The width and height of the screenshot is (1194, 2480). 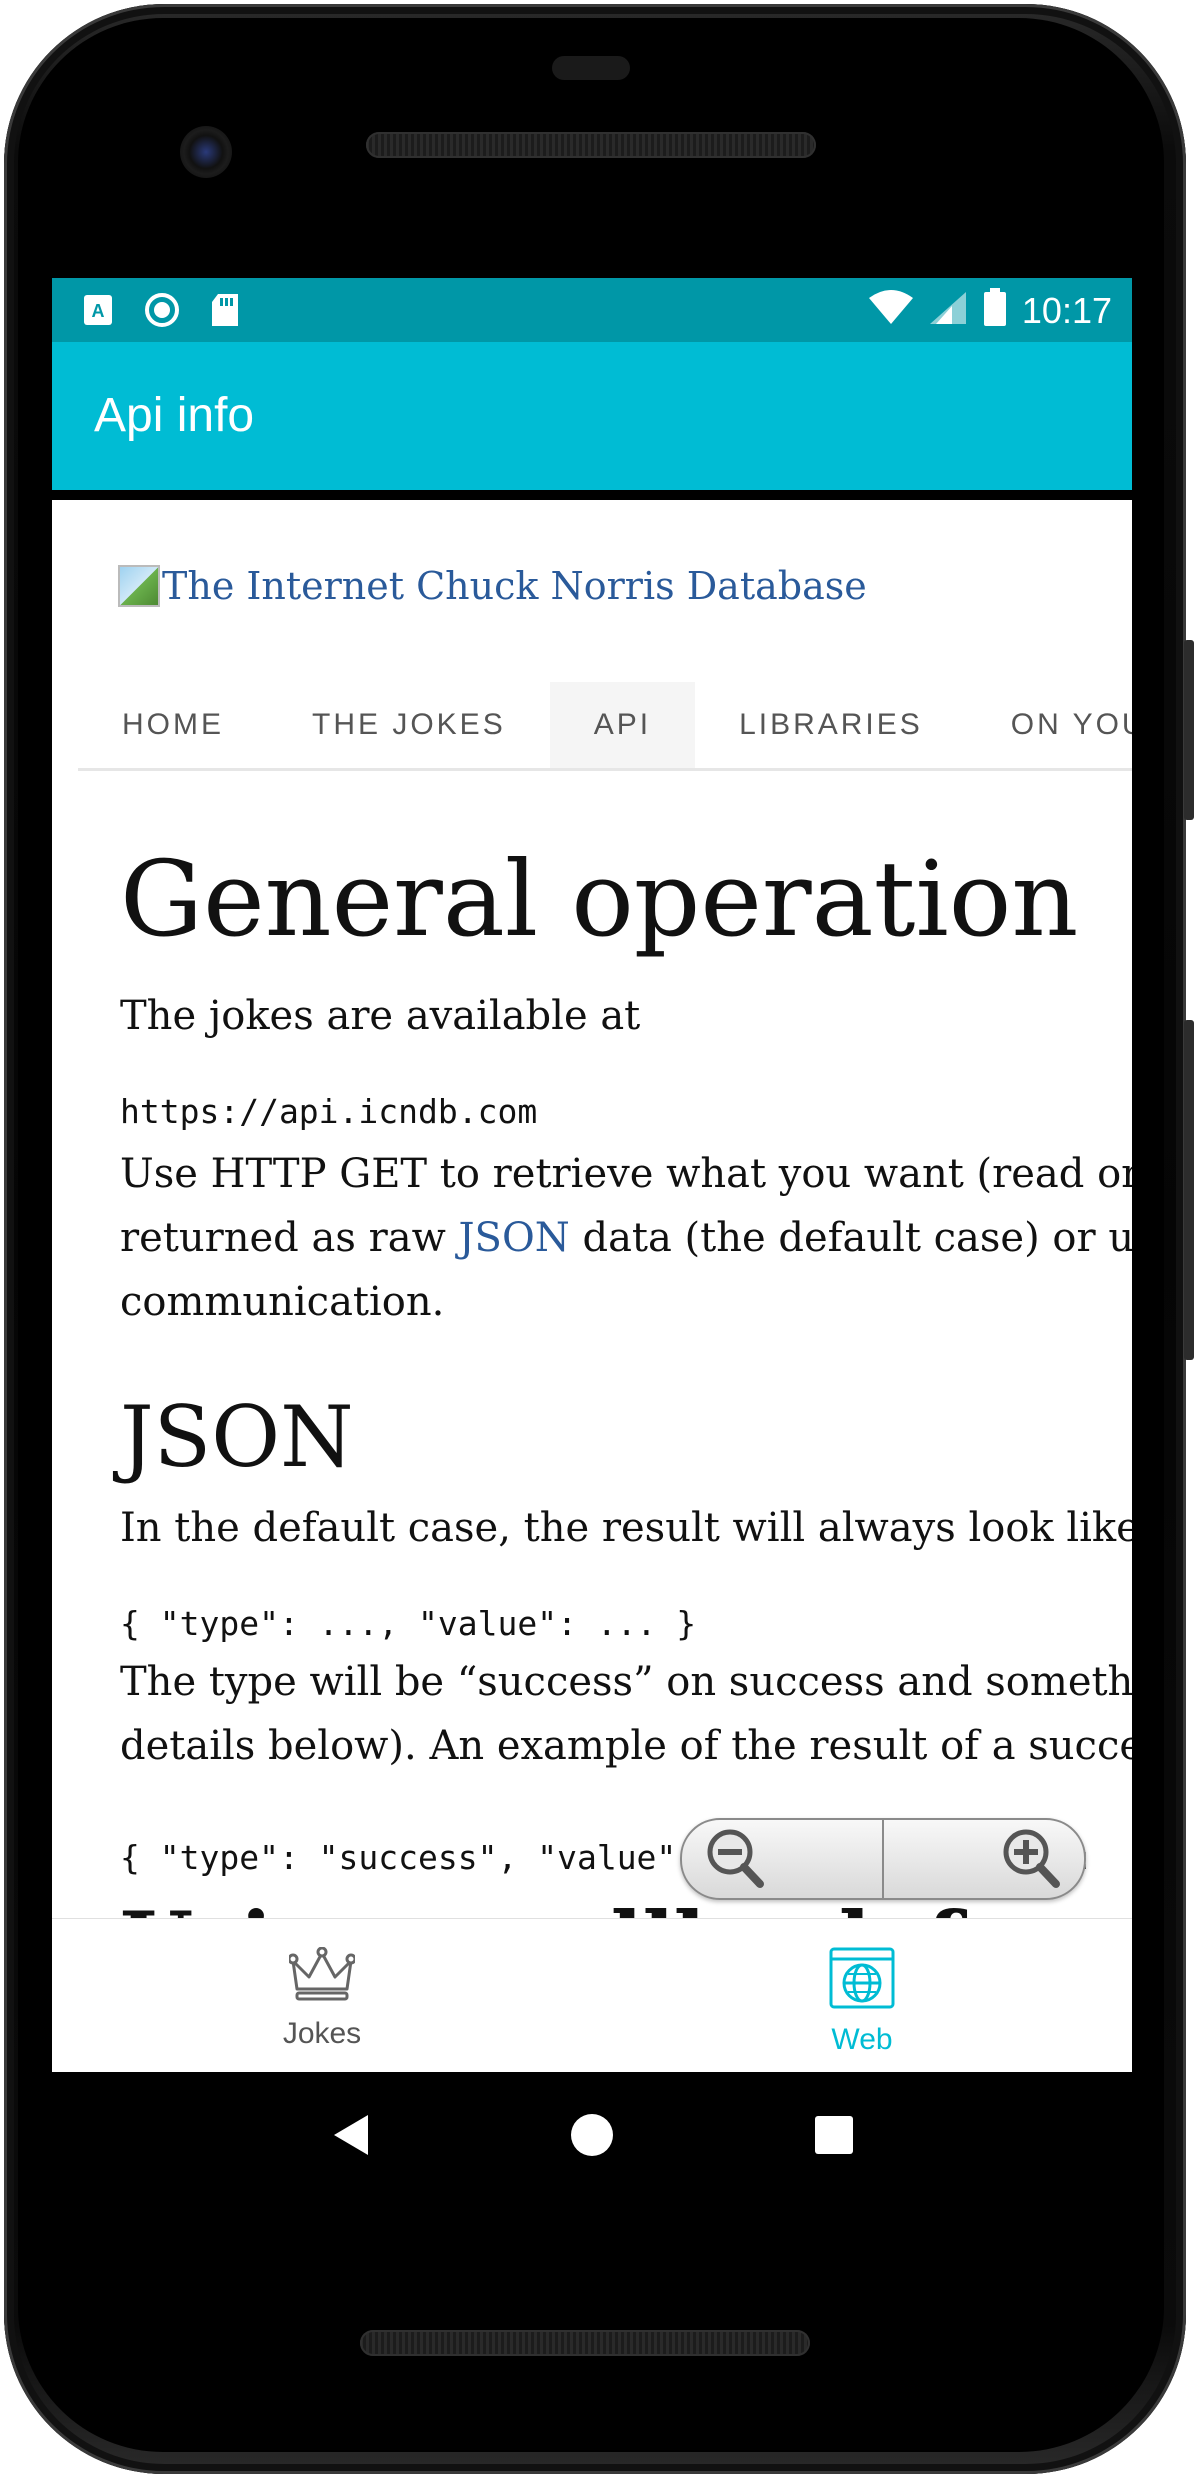 I want to click on zoom-in-icon, so click(x=1026, y=1859).